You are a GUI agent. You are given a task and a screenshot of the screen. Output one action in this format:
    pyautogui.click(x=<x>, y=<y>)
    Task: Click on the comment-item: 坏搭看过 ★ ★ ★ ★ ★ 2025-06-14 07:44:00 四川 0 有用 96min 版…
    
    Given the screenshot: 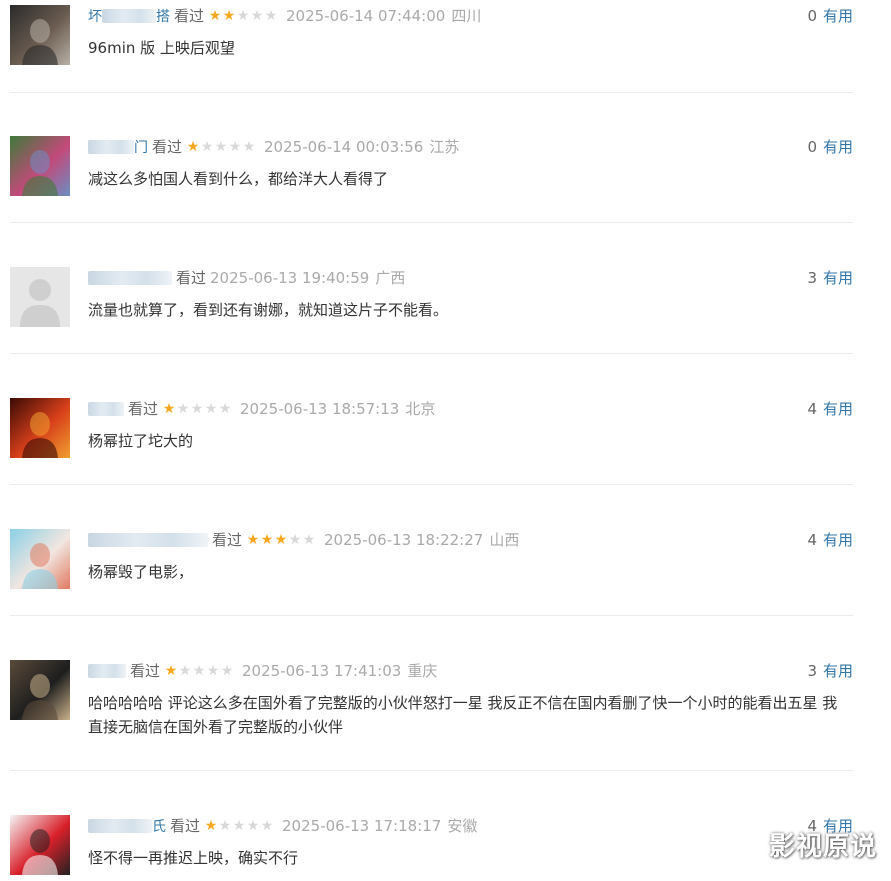 What is the action you would take?
    pyautogui.click(x=431, y=46)
    